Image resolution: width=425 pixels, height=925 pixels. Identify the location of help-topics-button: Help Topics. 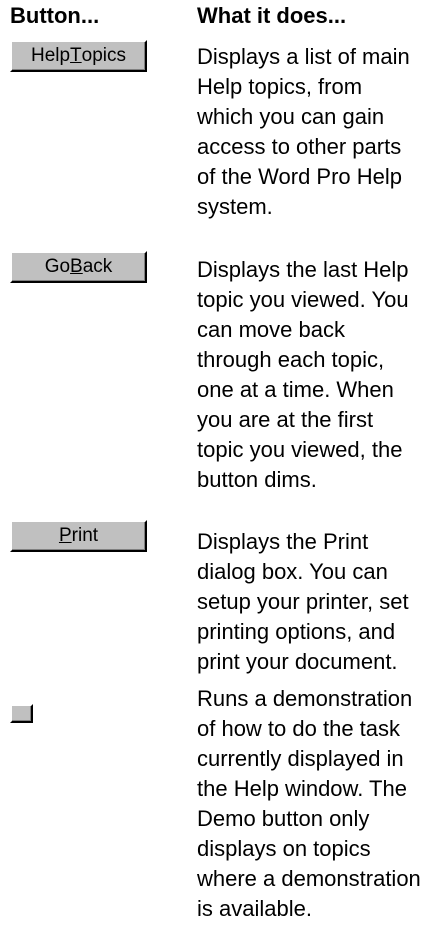
(78, 56).